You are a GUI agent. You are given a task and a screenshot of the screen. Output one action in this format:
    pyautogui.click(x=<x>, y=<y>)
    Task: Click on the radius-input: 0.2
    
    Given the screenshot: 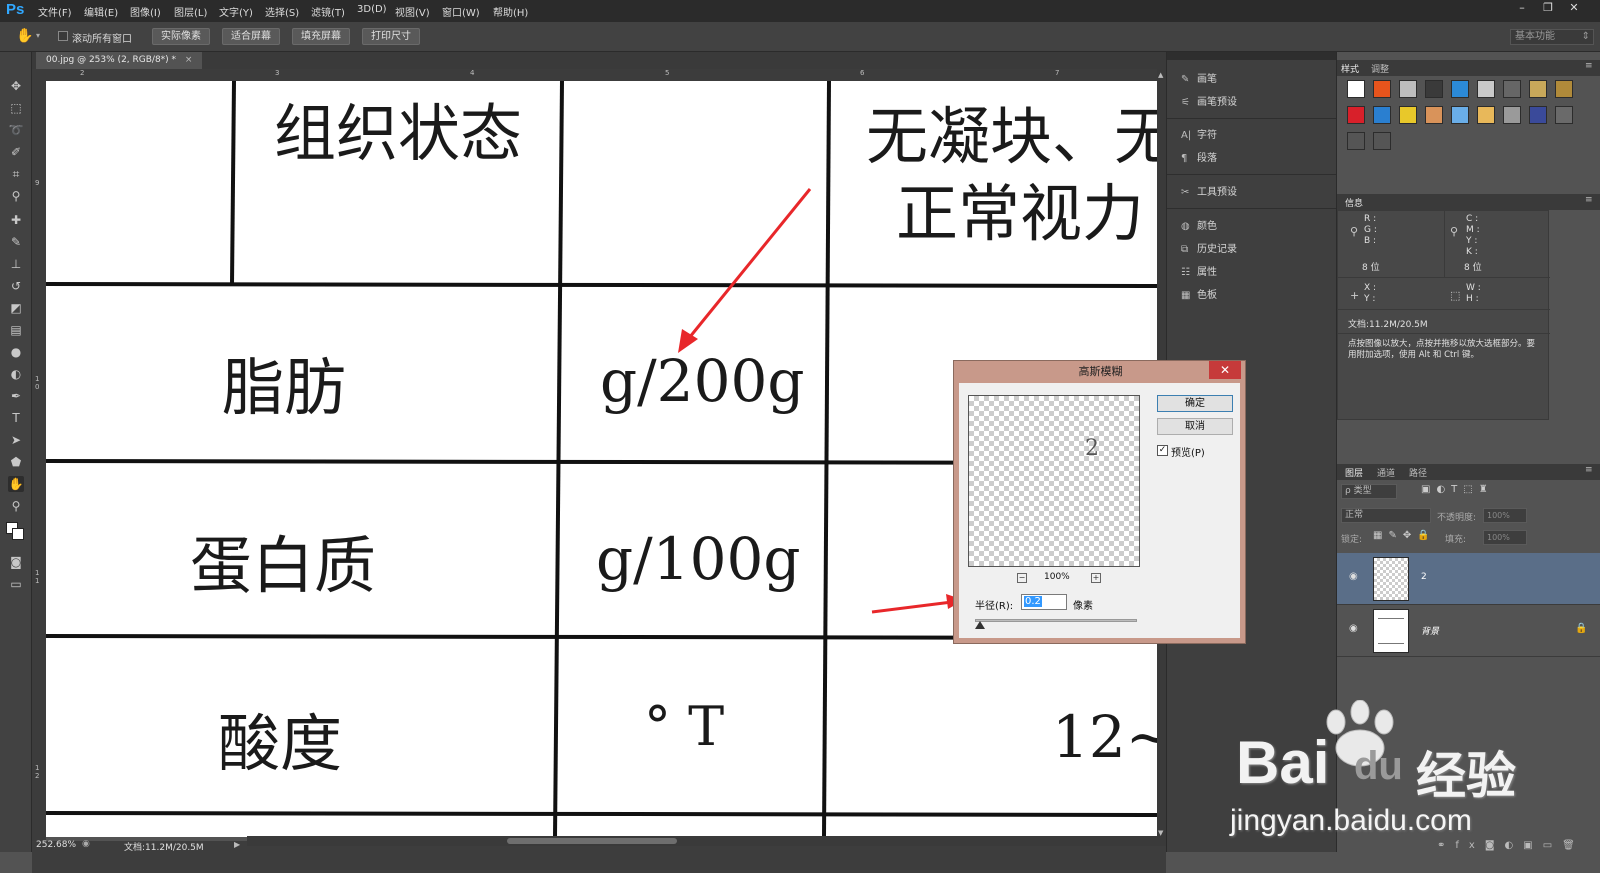 What is the action you would take?
    pyautogui.click(x=1044, y=602)
    